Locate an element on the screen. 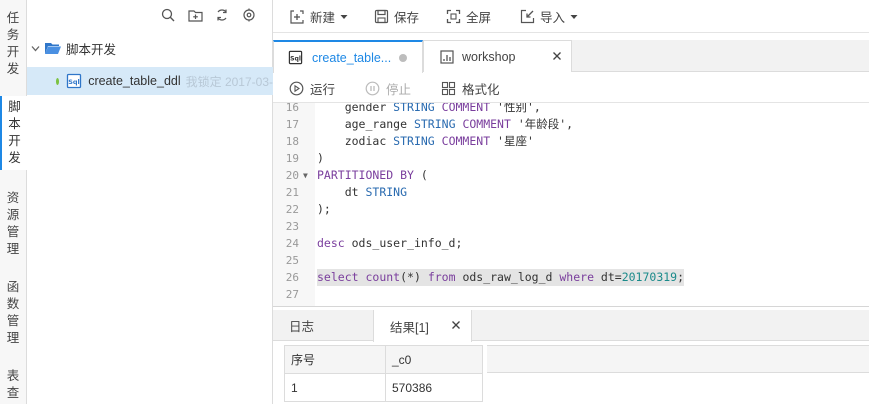 Image resolution: width=869 pixels, height=404 pixels. tab-workshop: workshop is located at coordinates (497, 56).